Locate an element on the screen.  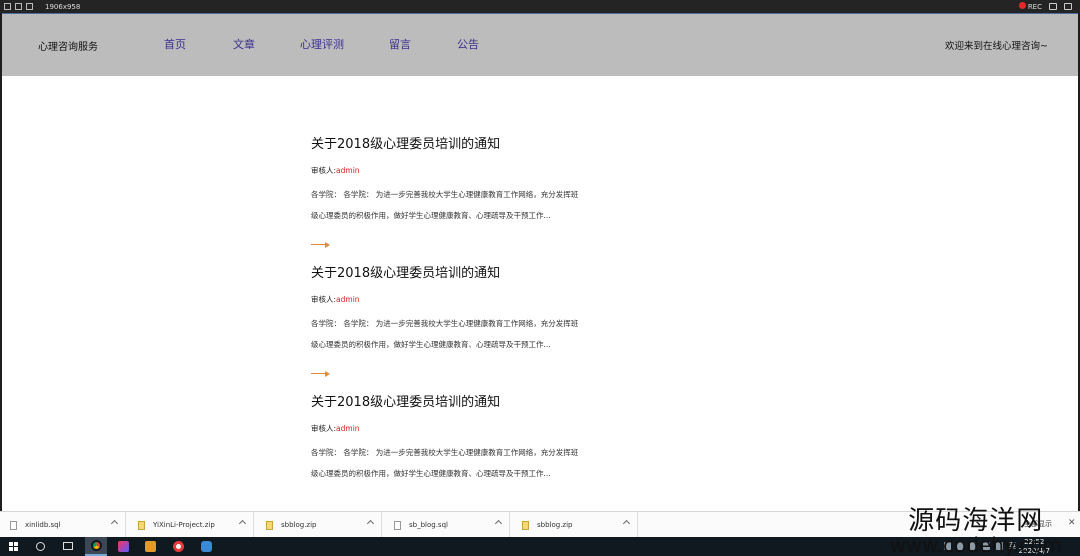
nav-articles: 文章 is located at coordinates (244, 44).